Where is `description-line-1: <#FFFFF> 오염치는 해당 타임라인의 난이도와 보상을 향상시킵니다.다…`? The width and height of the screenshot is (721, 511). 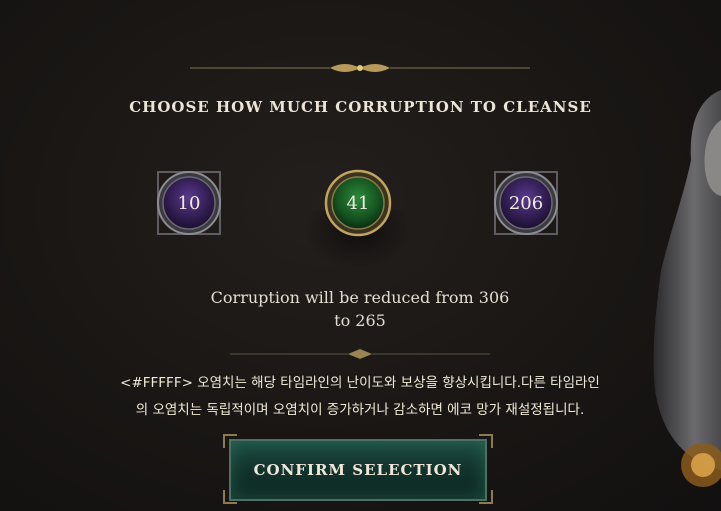 description-line-1: <#FFFFF> 오염치는 해당 타임라인의 난이도와 보상을 향상시킵니다.다… is located at coordinates (360, 383).